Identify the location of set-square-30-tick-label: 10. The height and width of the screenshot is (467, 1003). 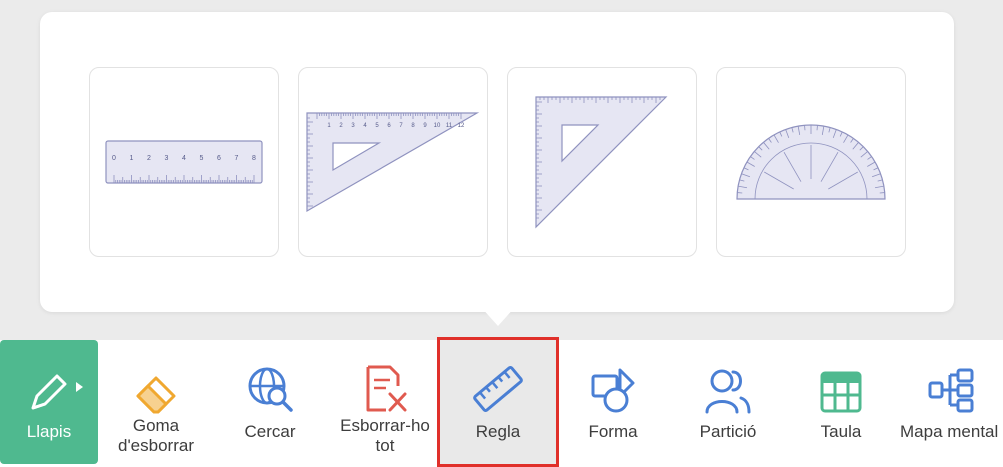
(437, 126).